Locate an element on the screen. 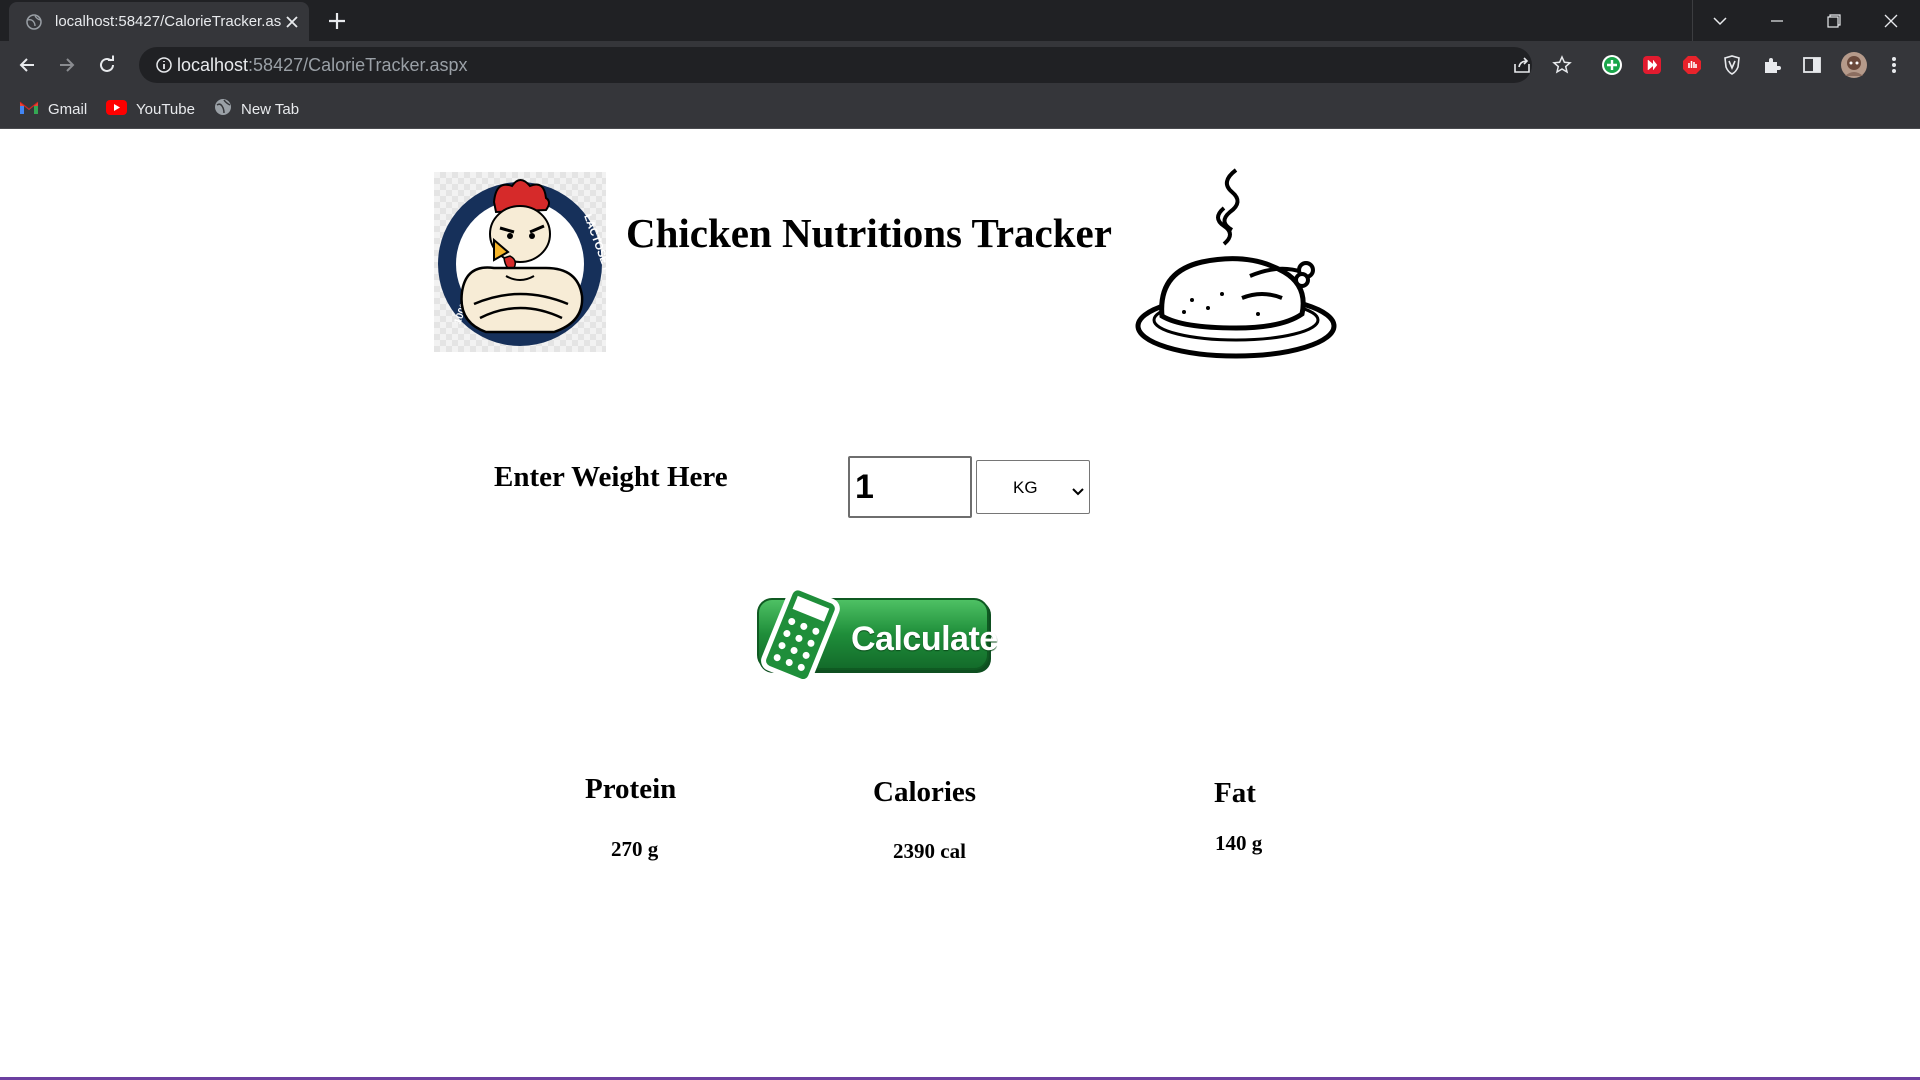  bookmark-star-icon is located at coordinates (1562, 65).